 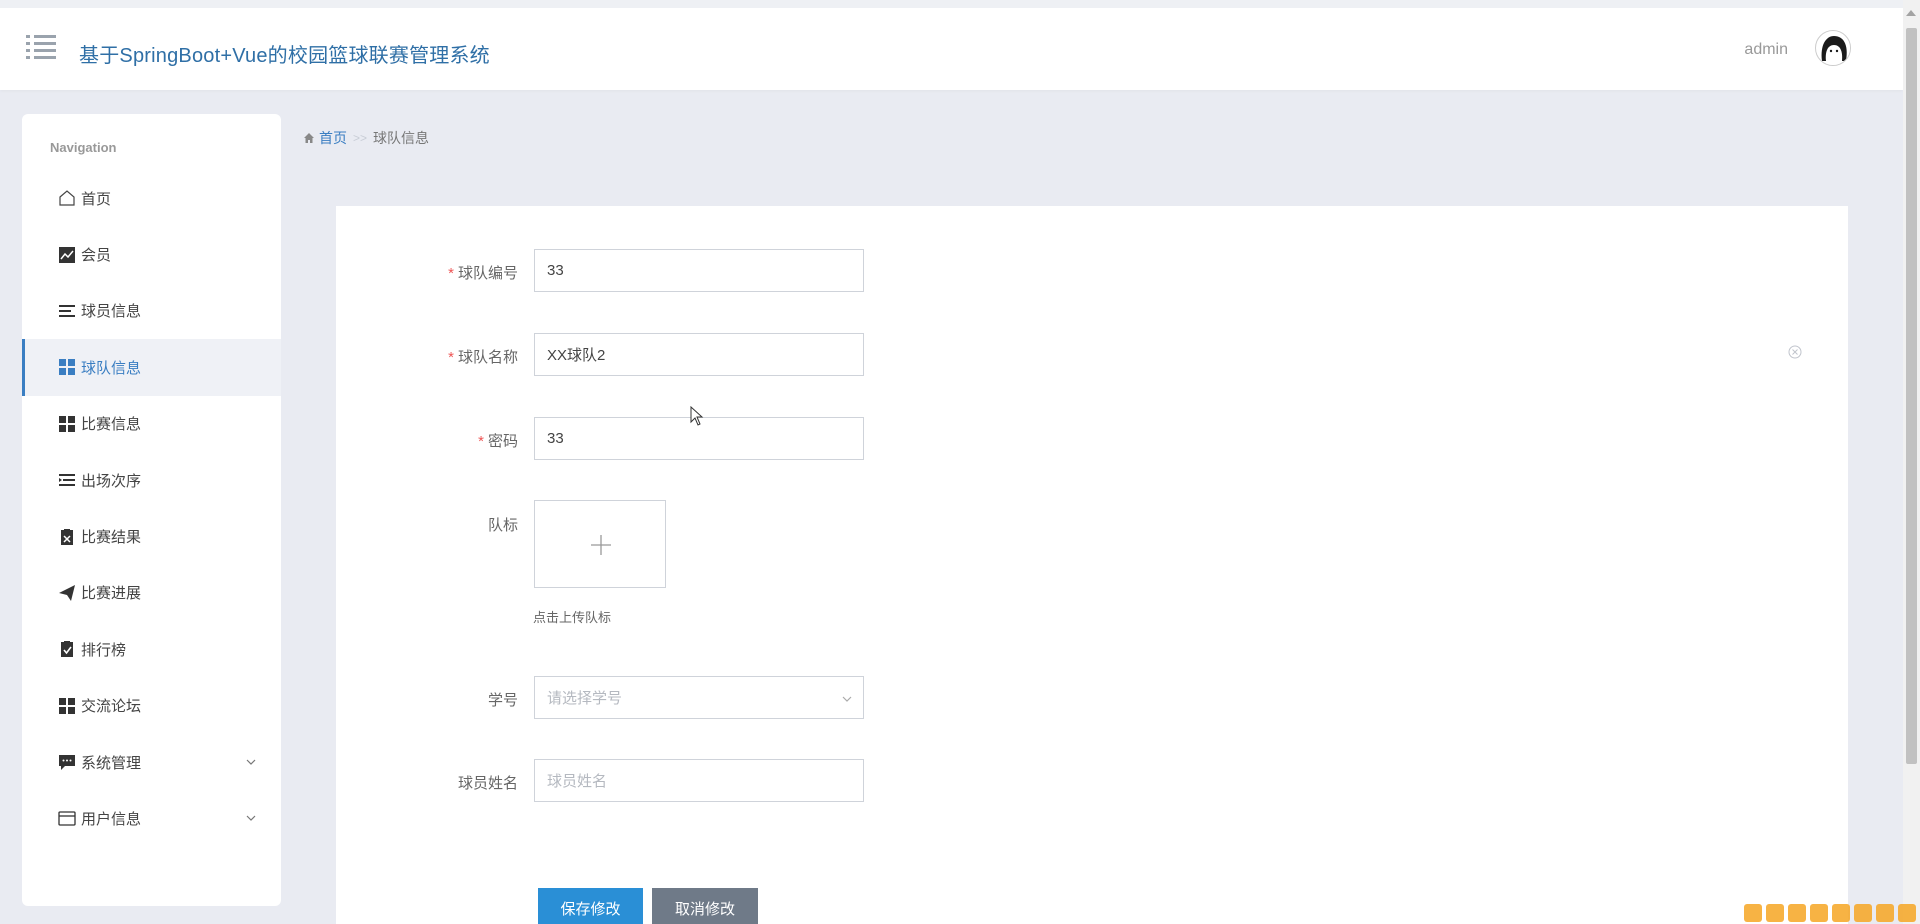 I want to click on top-bar: 基于SpringBoot+Vue的校园篮球联赛管理系统 admin, so click(x=951, y=45).